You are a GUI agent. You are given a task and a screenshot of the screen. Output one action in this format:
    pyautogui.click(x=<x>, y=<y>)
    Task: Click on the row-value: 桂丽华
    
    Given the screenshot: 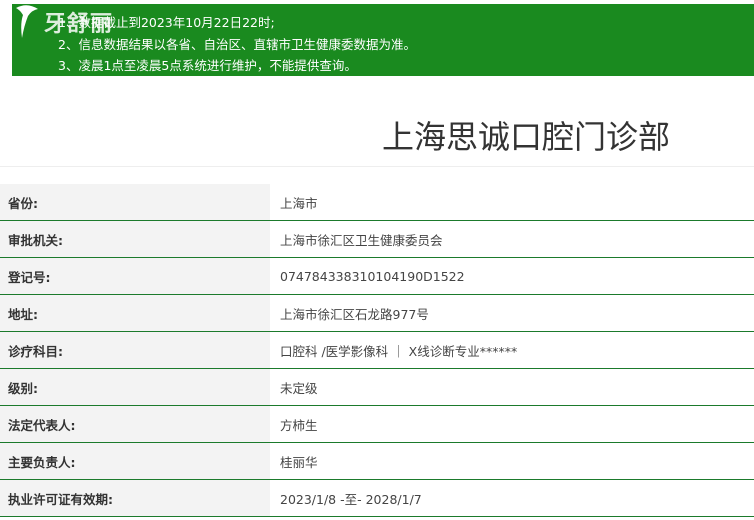 What is the action you would take?
    pyautogui.click(x=512, y=461)
    